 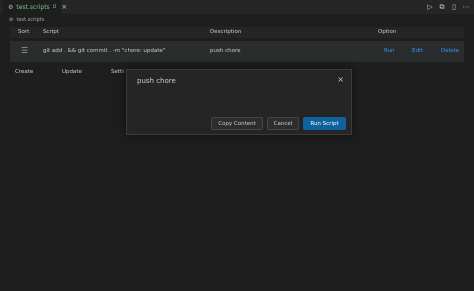 What do you see at coordinates (24, 50) in the screenshot?
I see `drag-handle-icon: ☰` at bounding box center [24, 50].